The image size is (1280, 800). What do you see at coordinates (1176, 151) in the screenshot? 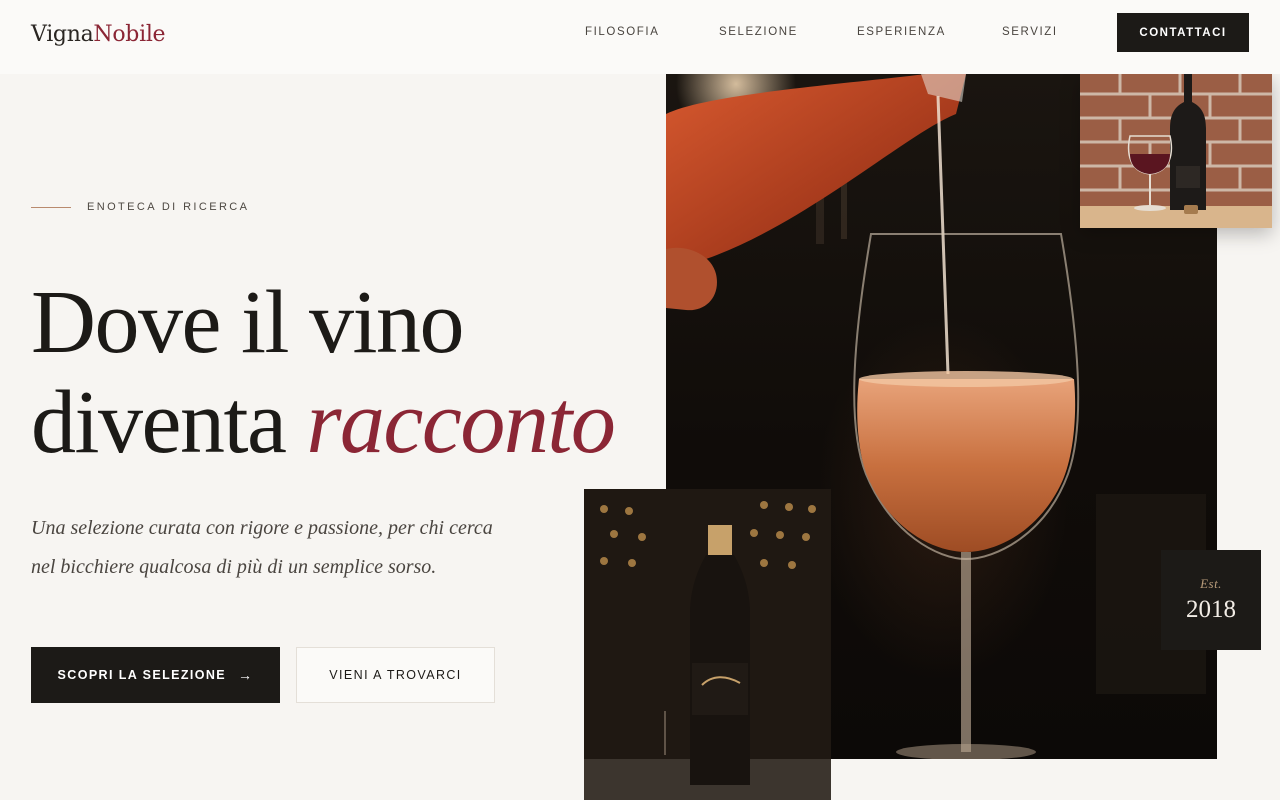
I see `bottle-brick-wall-image` at bounding box center [1176, 151].